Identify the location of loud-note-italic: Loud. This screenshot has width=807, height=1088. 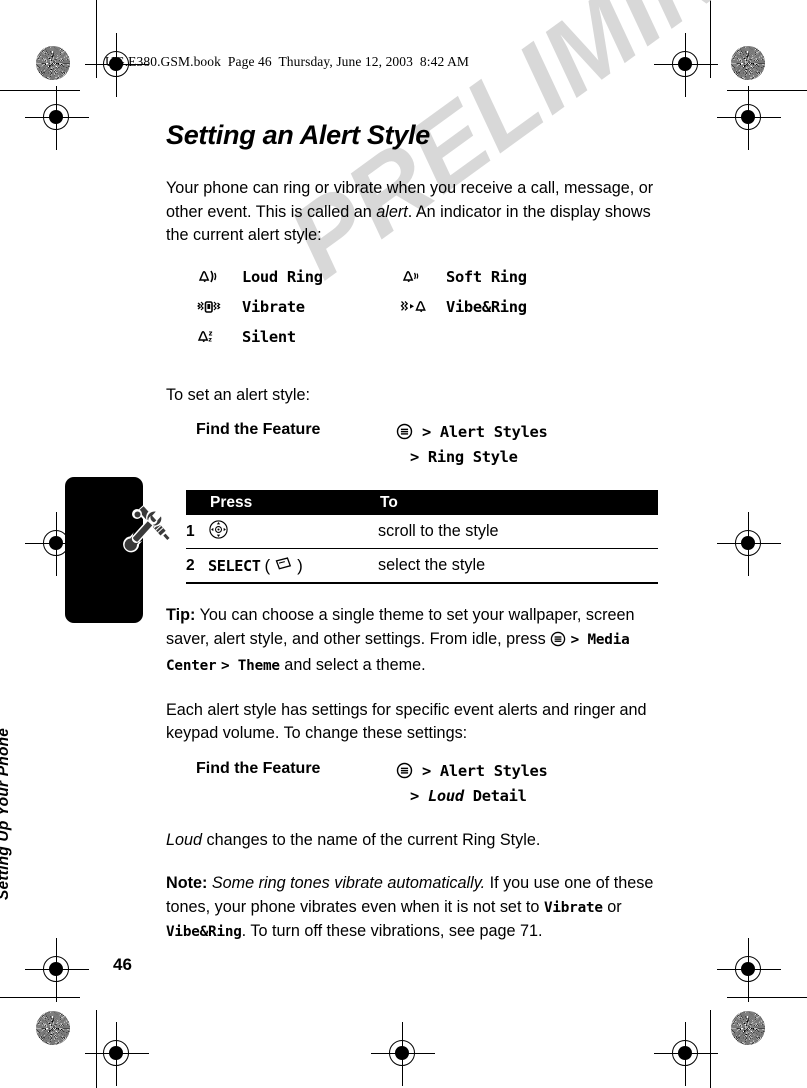
(184, 839).